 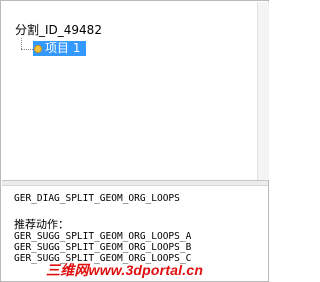 I want to click on error-code: GER_DIAG_SPLIT_GEOM_ORG_LOOPS, so click(x=97, y=198).